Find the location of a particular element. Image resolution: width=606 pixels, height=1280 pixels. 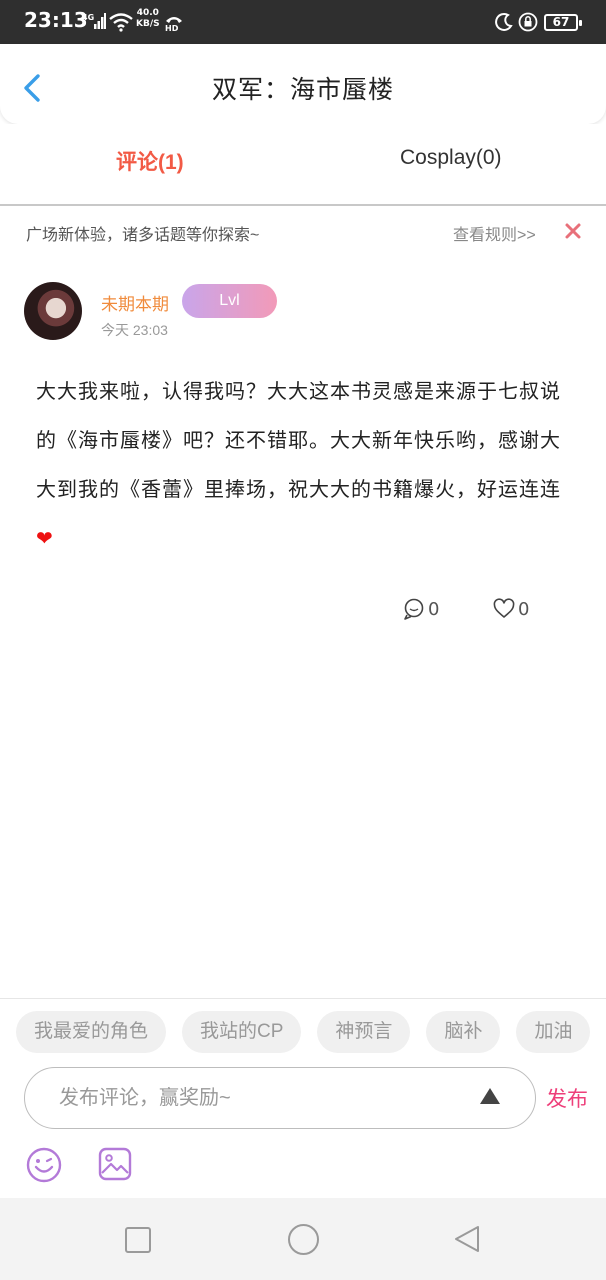

tab-comments: 评论(1) is located at coordinates (150, 161).